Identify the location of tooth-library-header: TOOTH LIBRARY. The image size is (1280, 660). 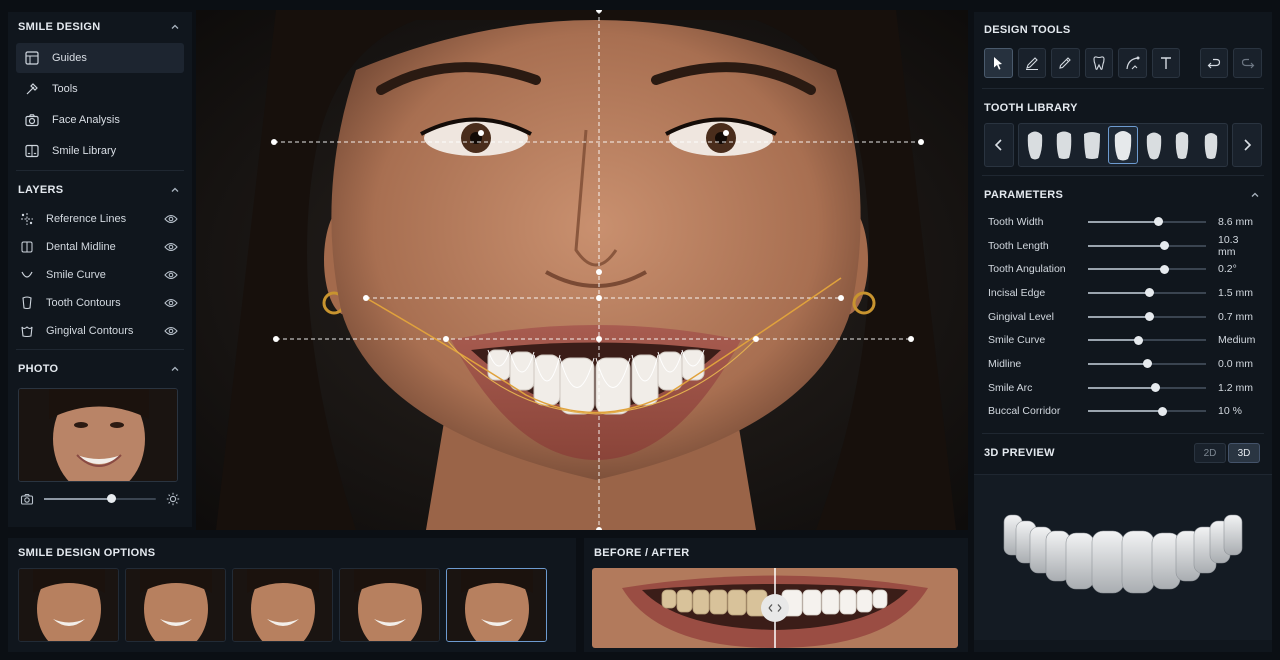
(1123, 108).